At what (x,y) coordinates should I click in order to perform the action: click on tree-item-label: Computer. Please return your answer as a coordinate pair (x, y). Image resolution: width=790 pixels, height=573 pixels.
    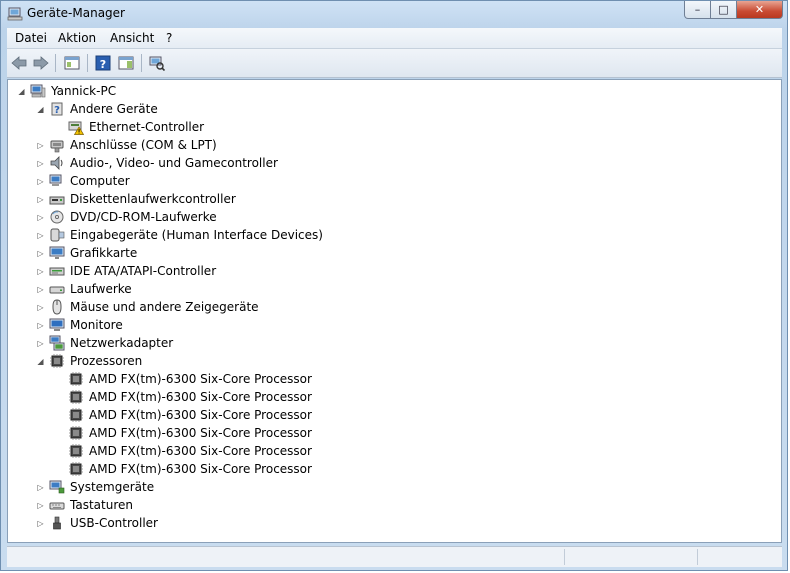
    Looking at the image, I should click on (100, 181).